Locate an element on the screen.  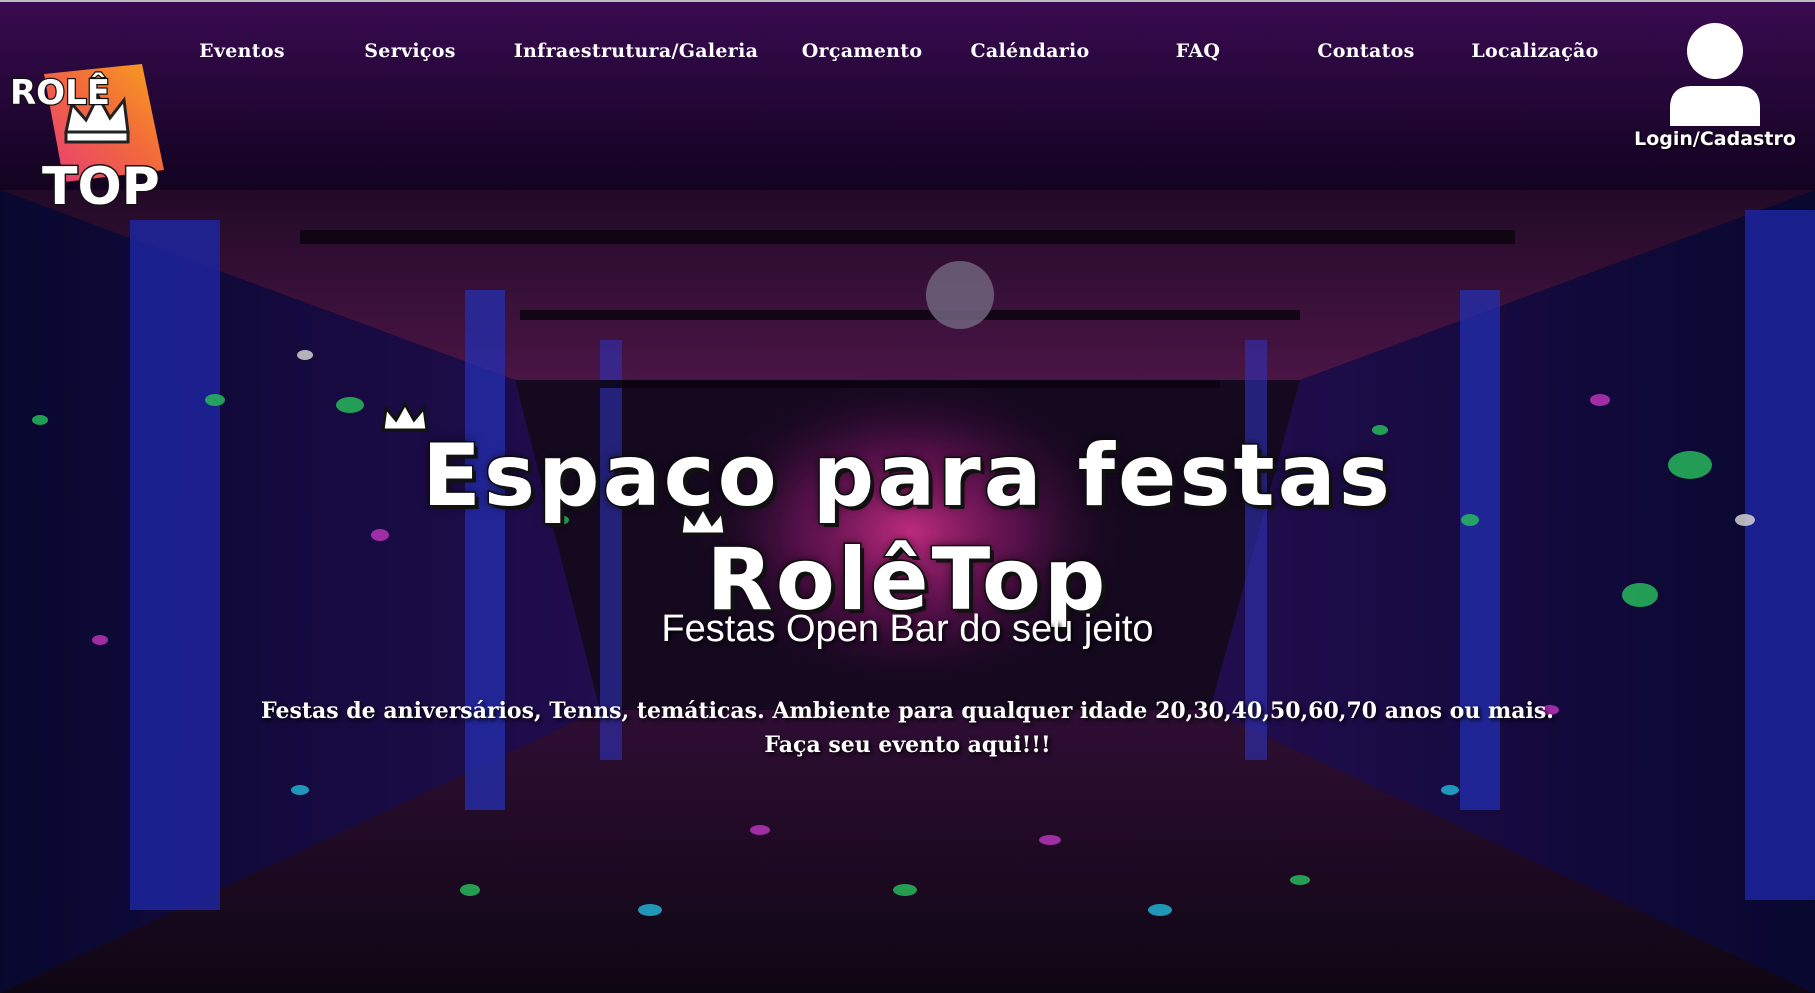
nav-link-eventos: Eventos is located at coordinates (242, 51).